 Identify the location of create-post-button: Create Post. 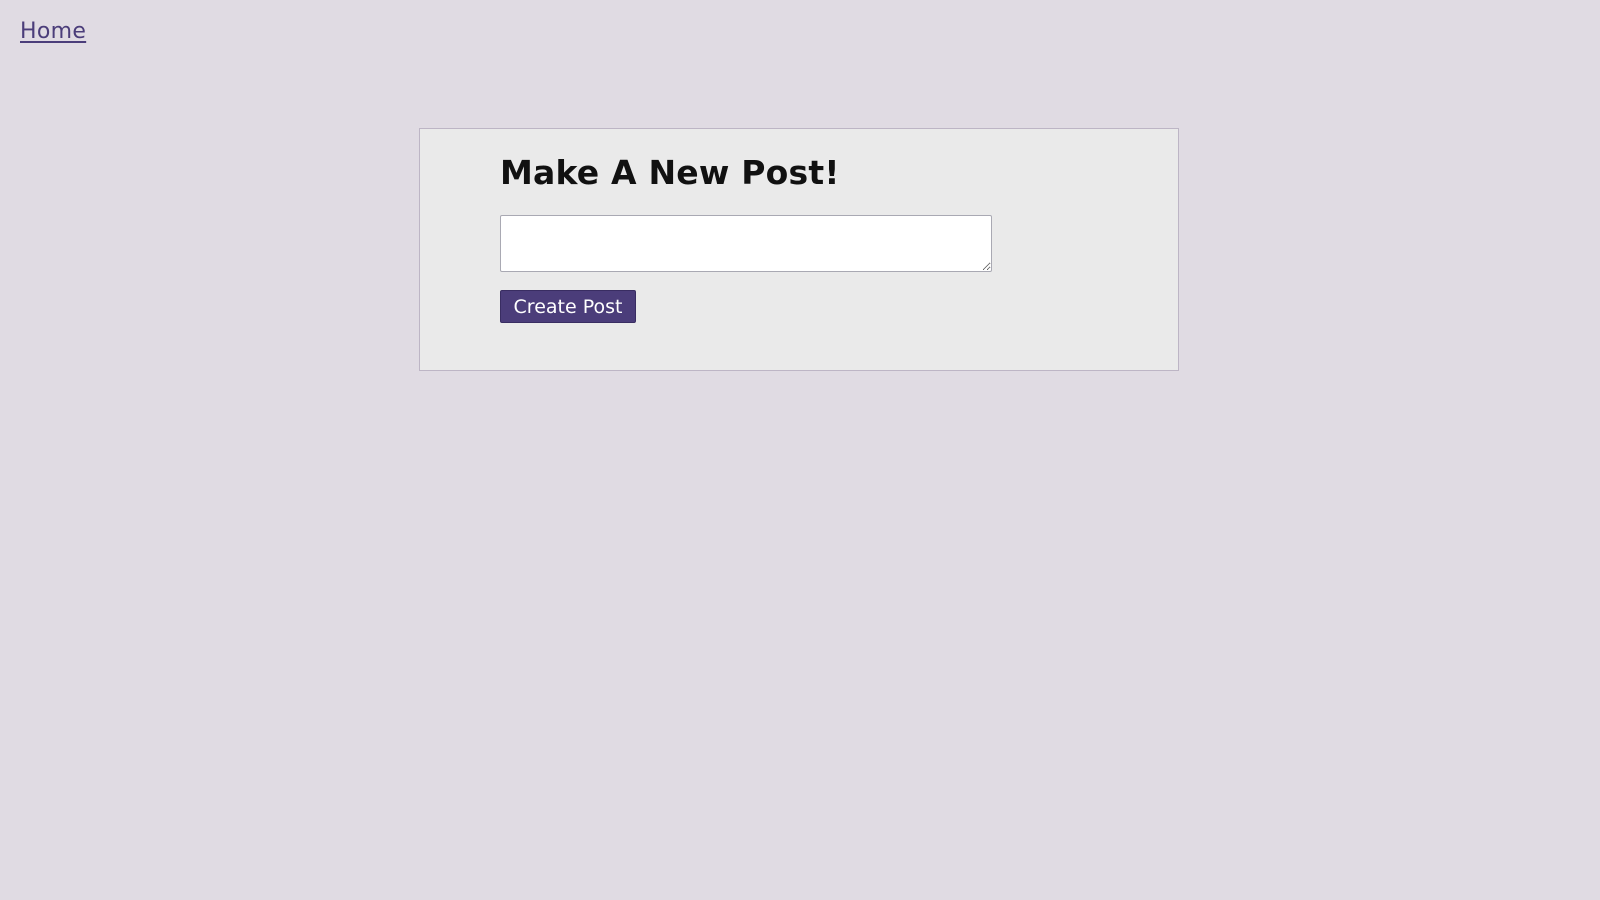
(568, 306).